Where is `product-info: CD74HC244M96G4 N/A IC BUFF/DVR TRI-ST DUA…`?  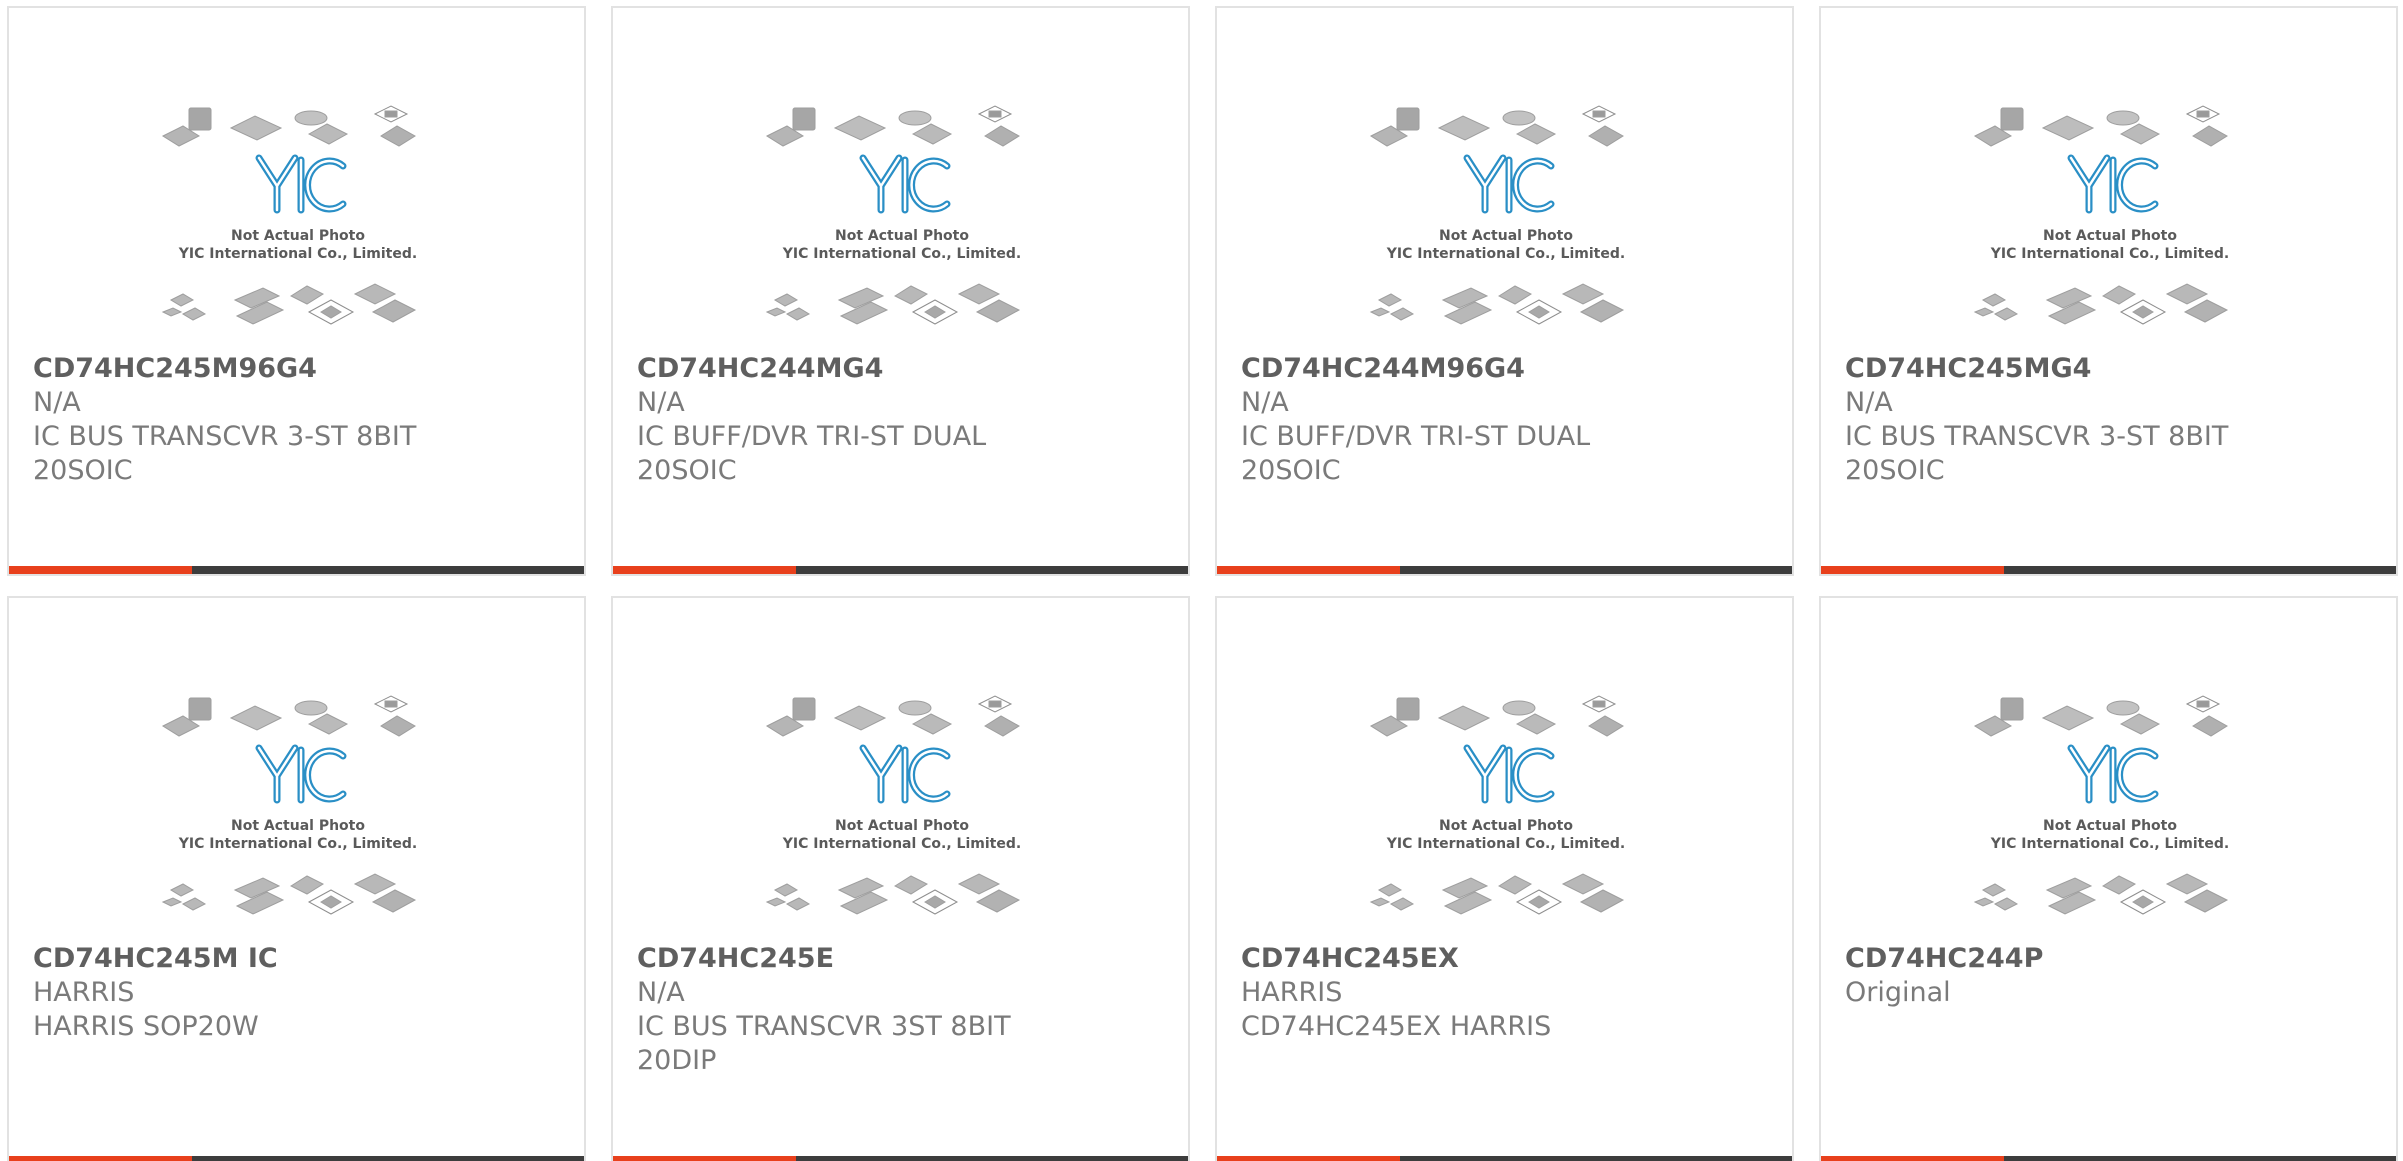
product-info: CD74HC244M96G4 N/A IC BUFF/DVR TRI-ST DUA… is located at coordinates (1506, 420).